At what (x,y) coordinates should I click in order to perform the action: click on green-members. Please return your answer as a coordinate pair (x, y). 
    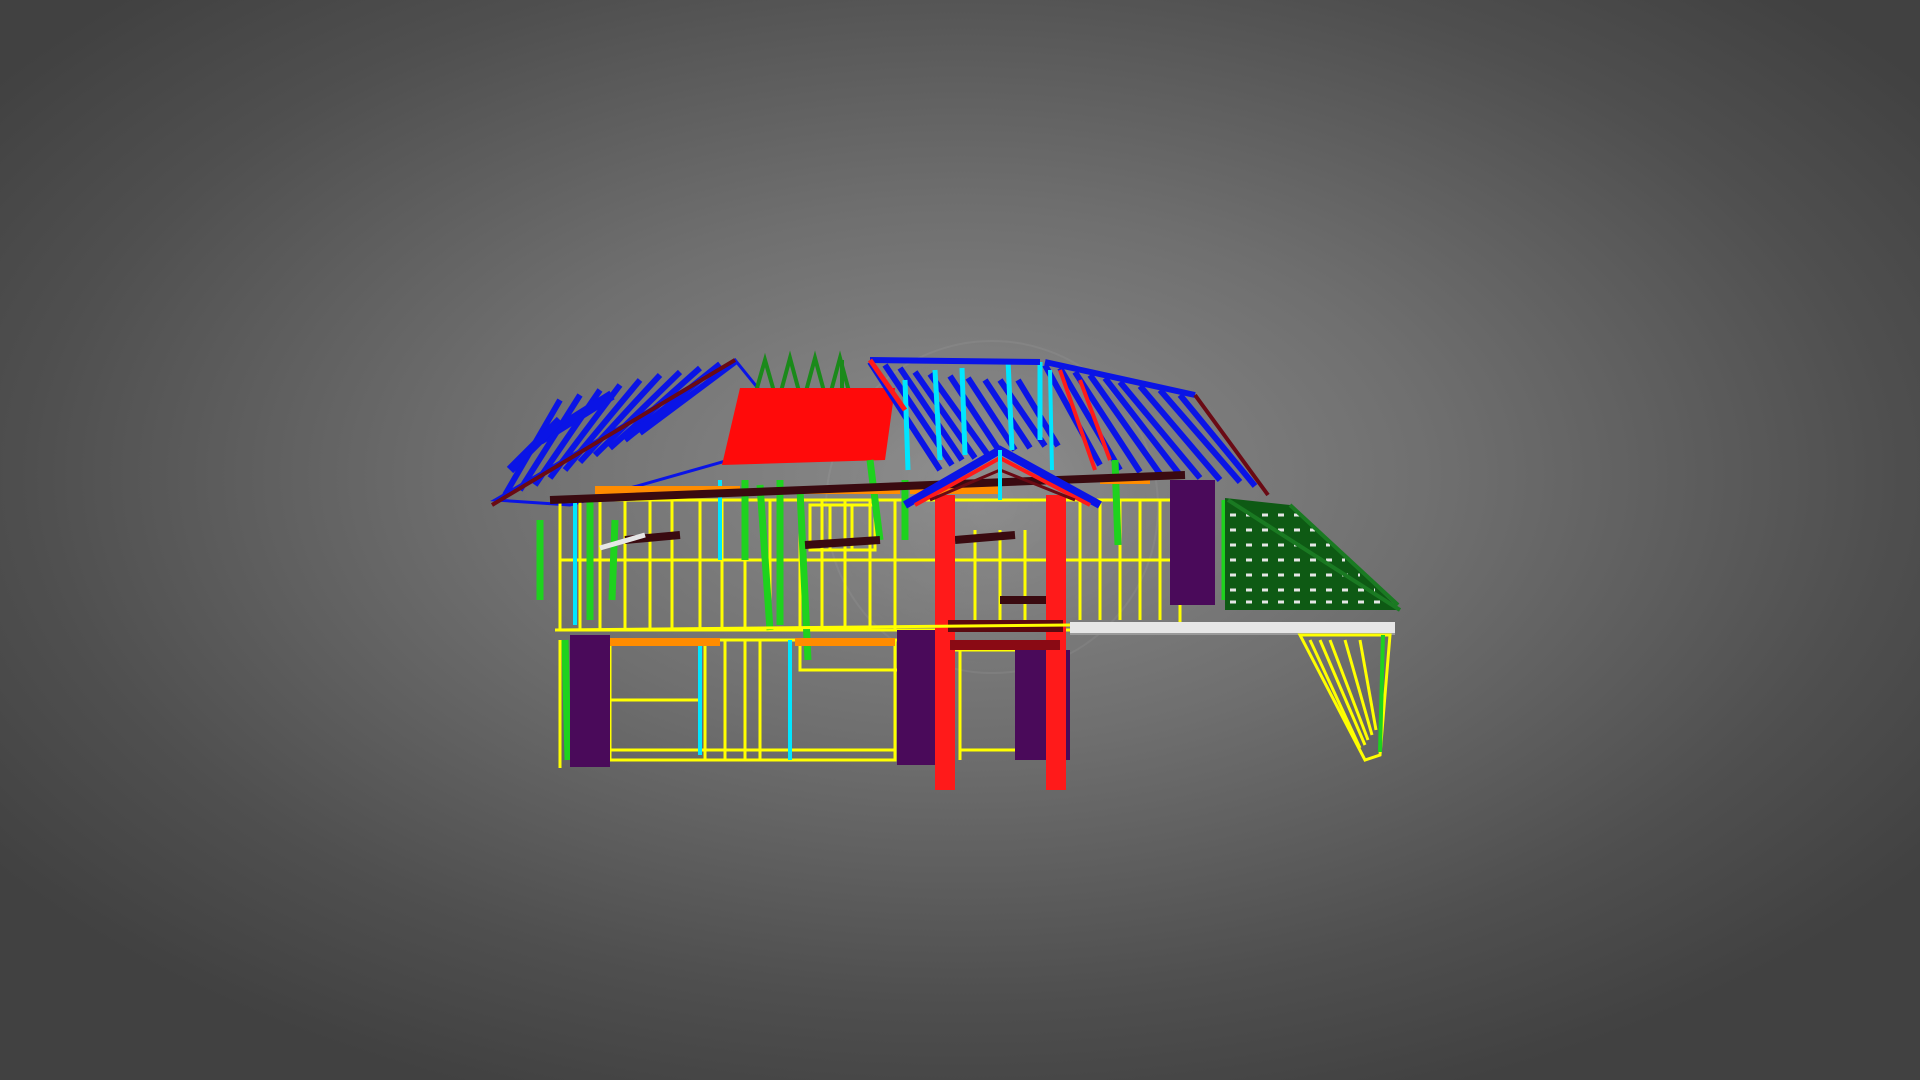
    Looking at the image, I should click on (882, 610).